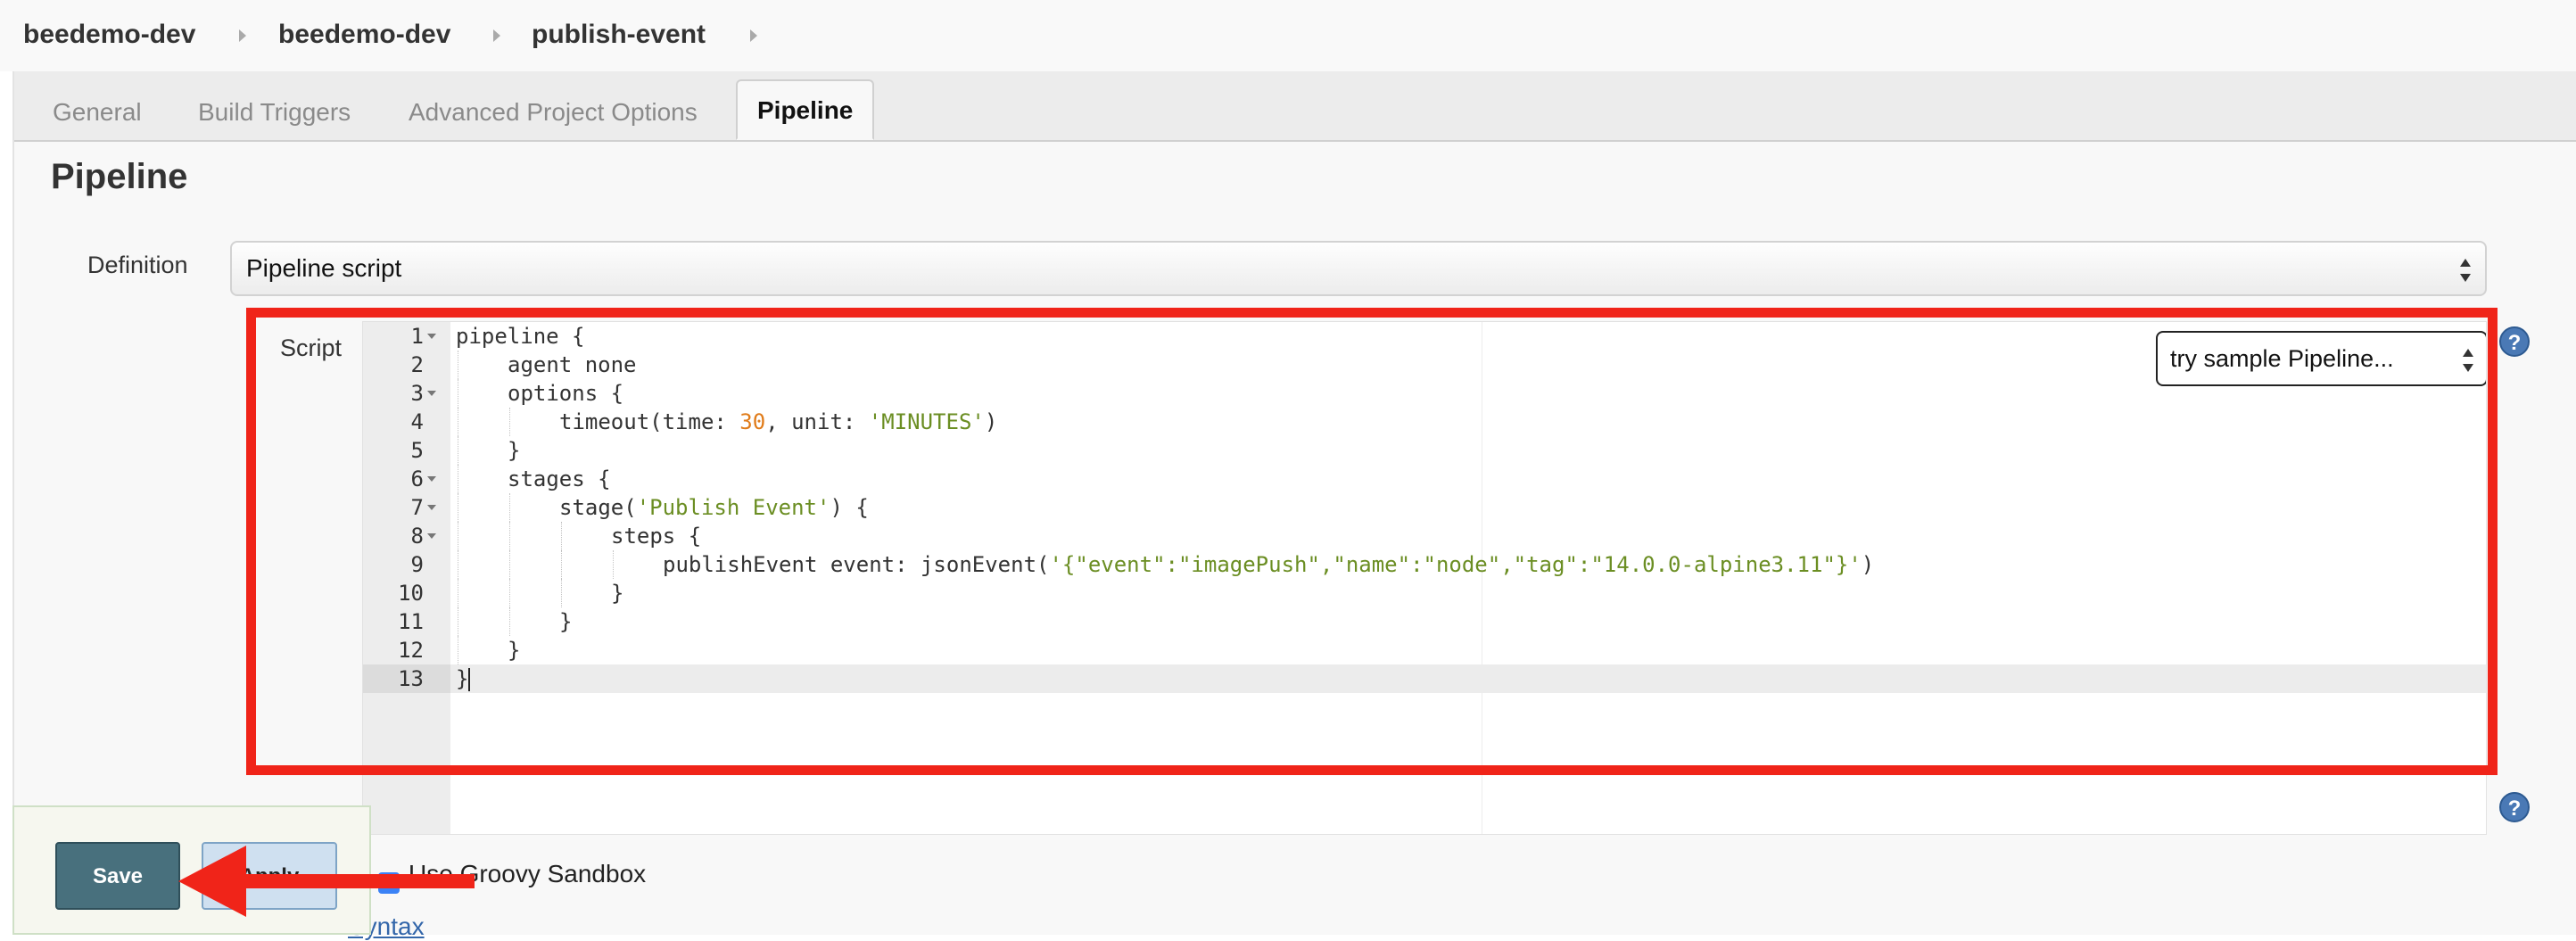 Image resolution: width=2576 pixels, height=941 pixels. Describe the element at coordinates (1288, 35) in the screenshot. I see `breadcrumb: beedemo-dev beedemo-dev publish-event` at that location.